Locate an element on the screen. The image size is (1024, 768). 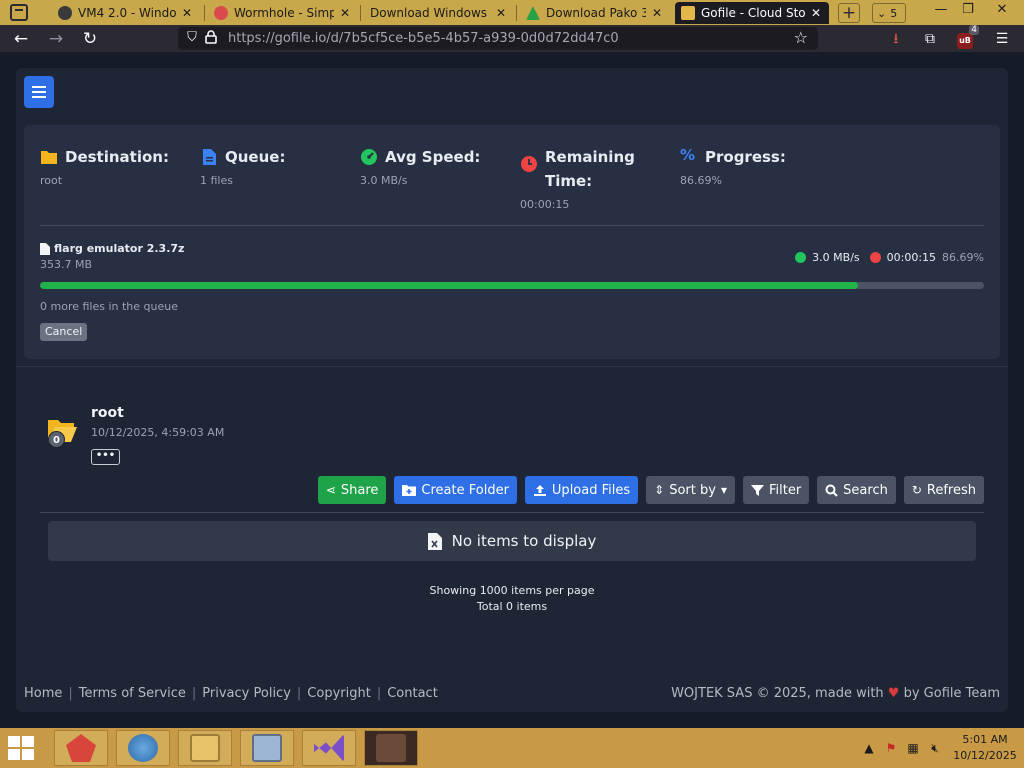
footer-link-copyright: Copyright is located at coordinates (339, 693).